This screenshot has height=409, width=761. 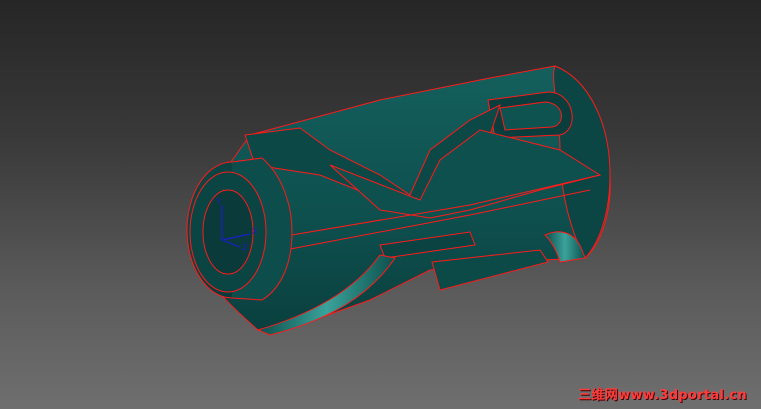 I want to click on triad-z-label: Z, so click(x=245, y=247).